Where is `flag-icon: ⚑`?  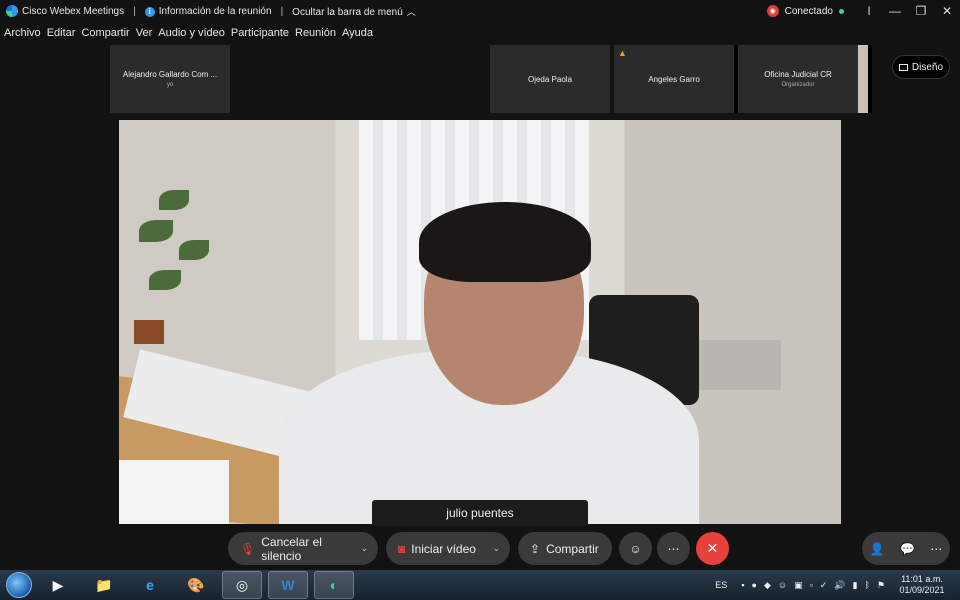 flag-icon: ⚑ is located at coordinates (881, 585).